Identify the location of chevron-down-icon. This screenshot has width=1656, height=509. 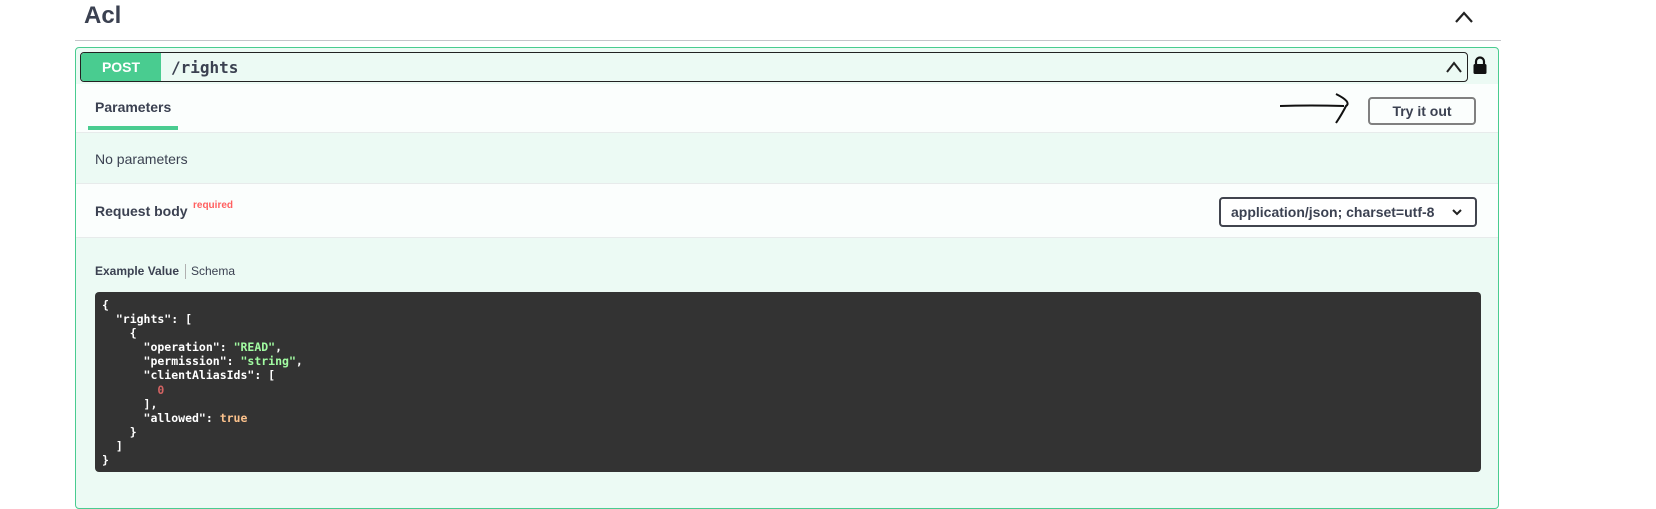
(1457, 212).